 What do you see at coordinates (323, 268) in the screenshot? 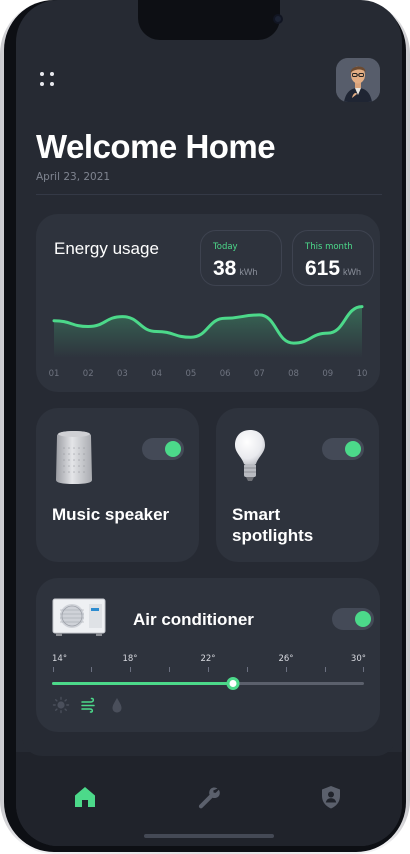
I see `month-number: 615` at bounding box center [323, 268].